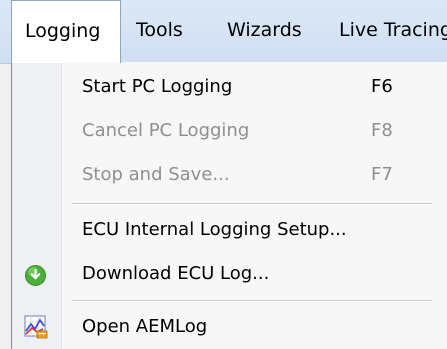 This screenshot has height=349, width=447. I want to click on menu-item-label: Cancel PC Logging, so click(166, 130).